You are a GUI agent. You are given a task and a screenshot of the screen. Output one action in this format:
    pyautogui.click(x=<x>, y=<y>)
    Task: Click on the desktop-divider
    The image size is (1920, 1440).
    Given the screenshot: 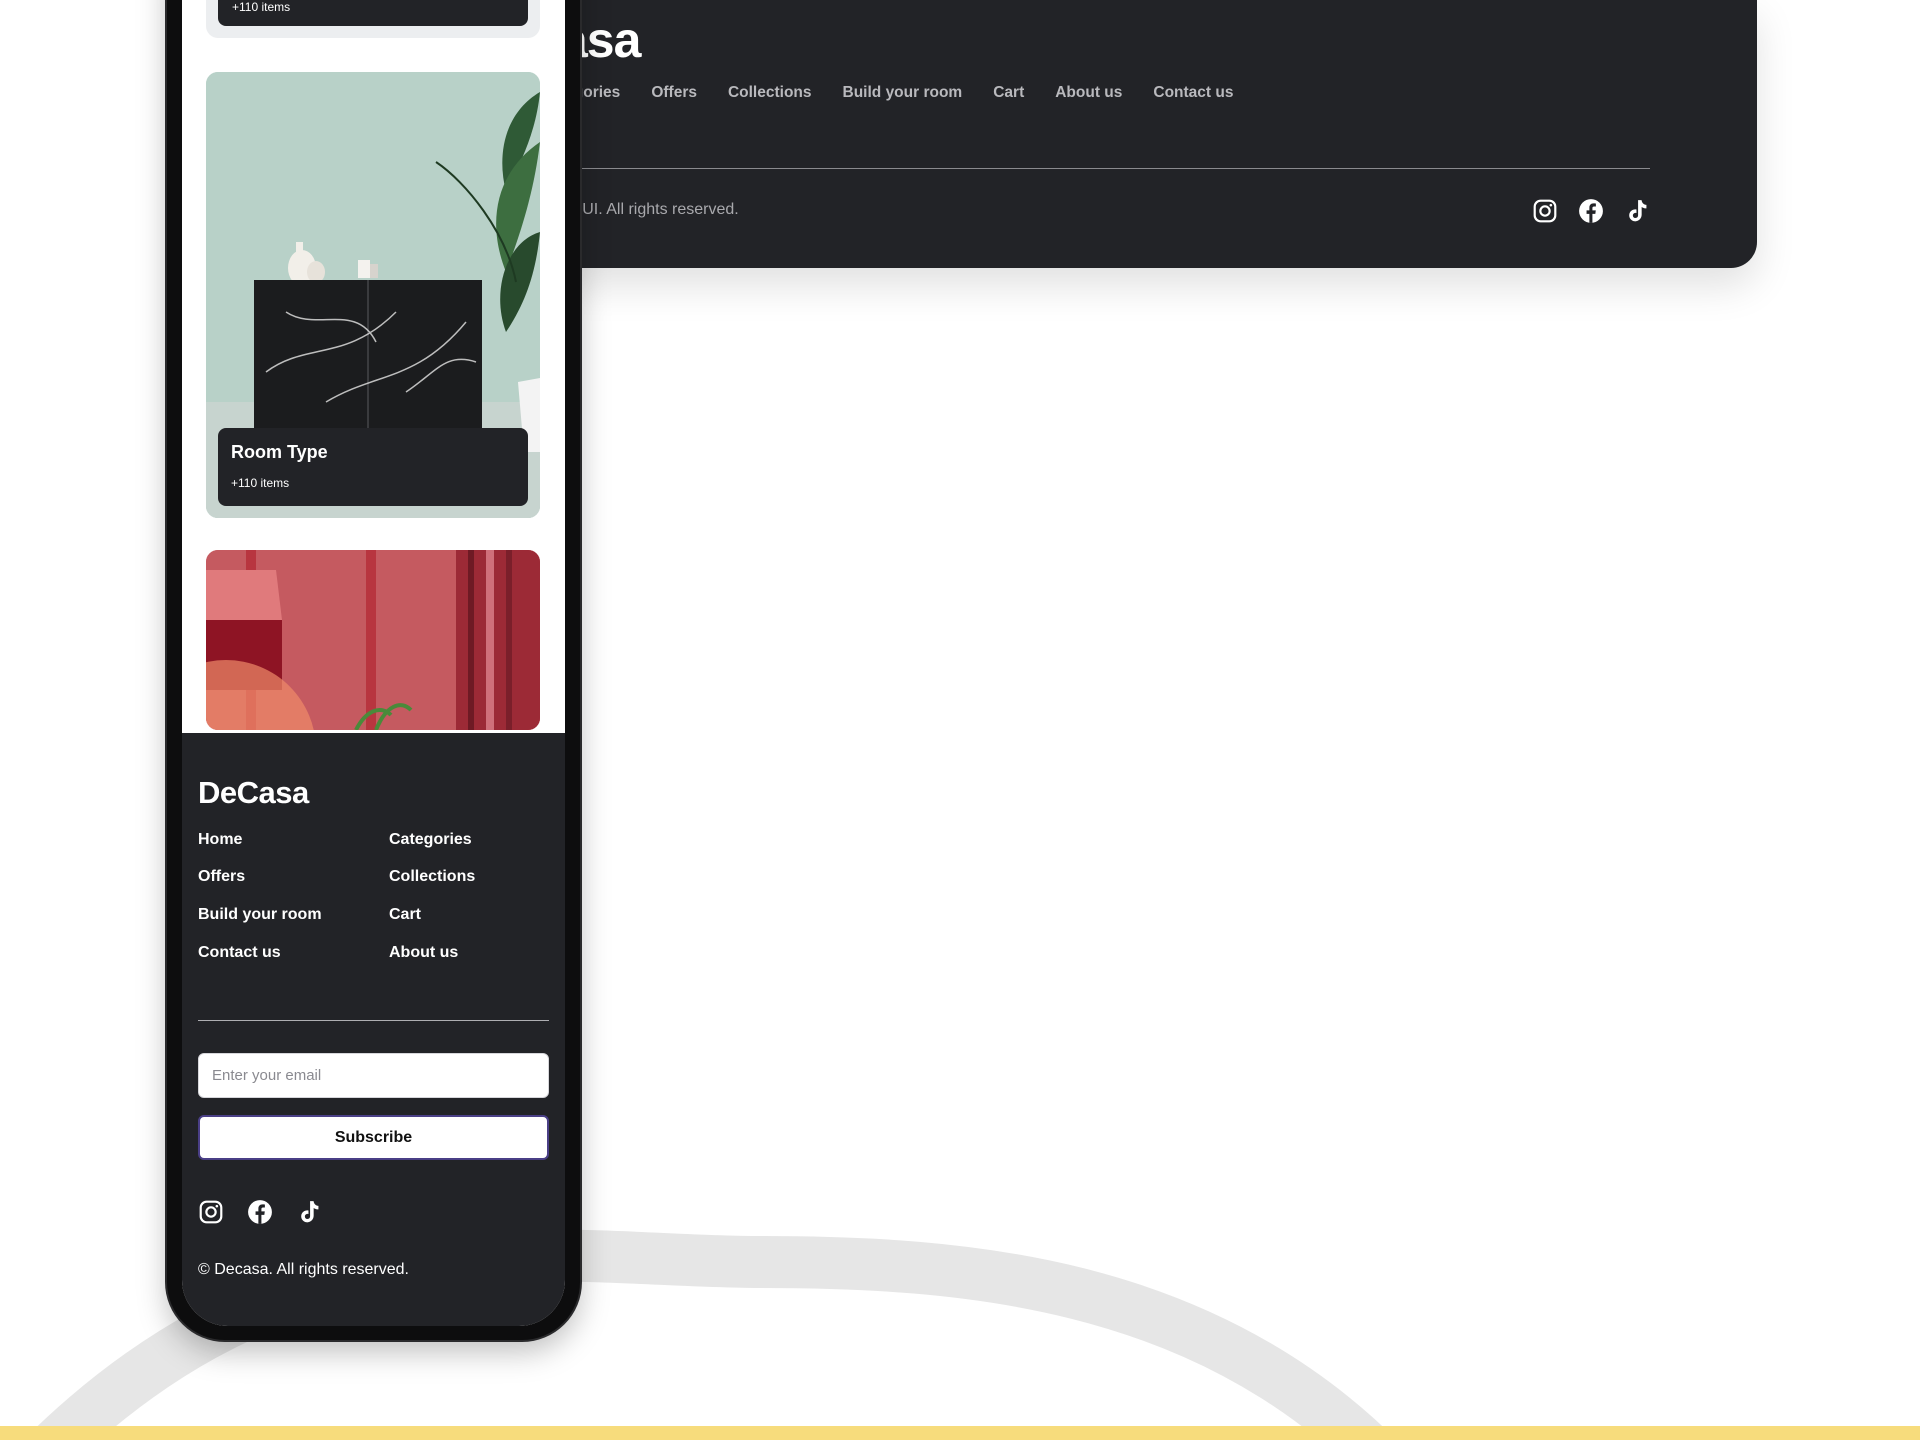 What is the action you would take?
    pyautogui.click(x=1105, y=168)
    